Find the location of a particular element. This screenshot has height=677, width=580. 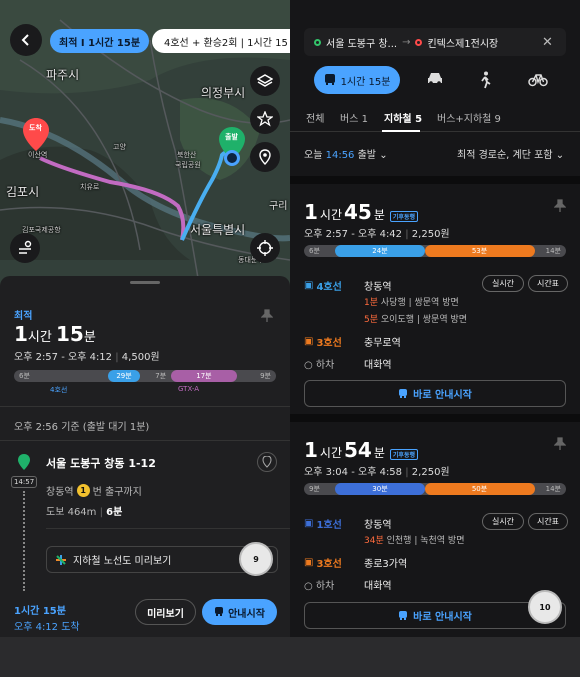

car-icon is located at coordinates (435, 79).